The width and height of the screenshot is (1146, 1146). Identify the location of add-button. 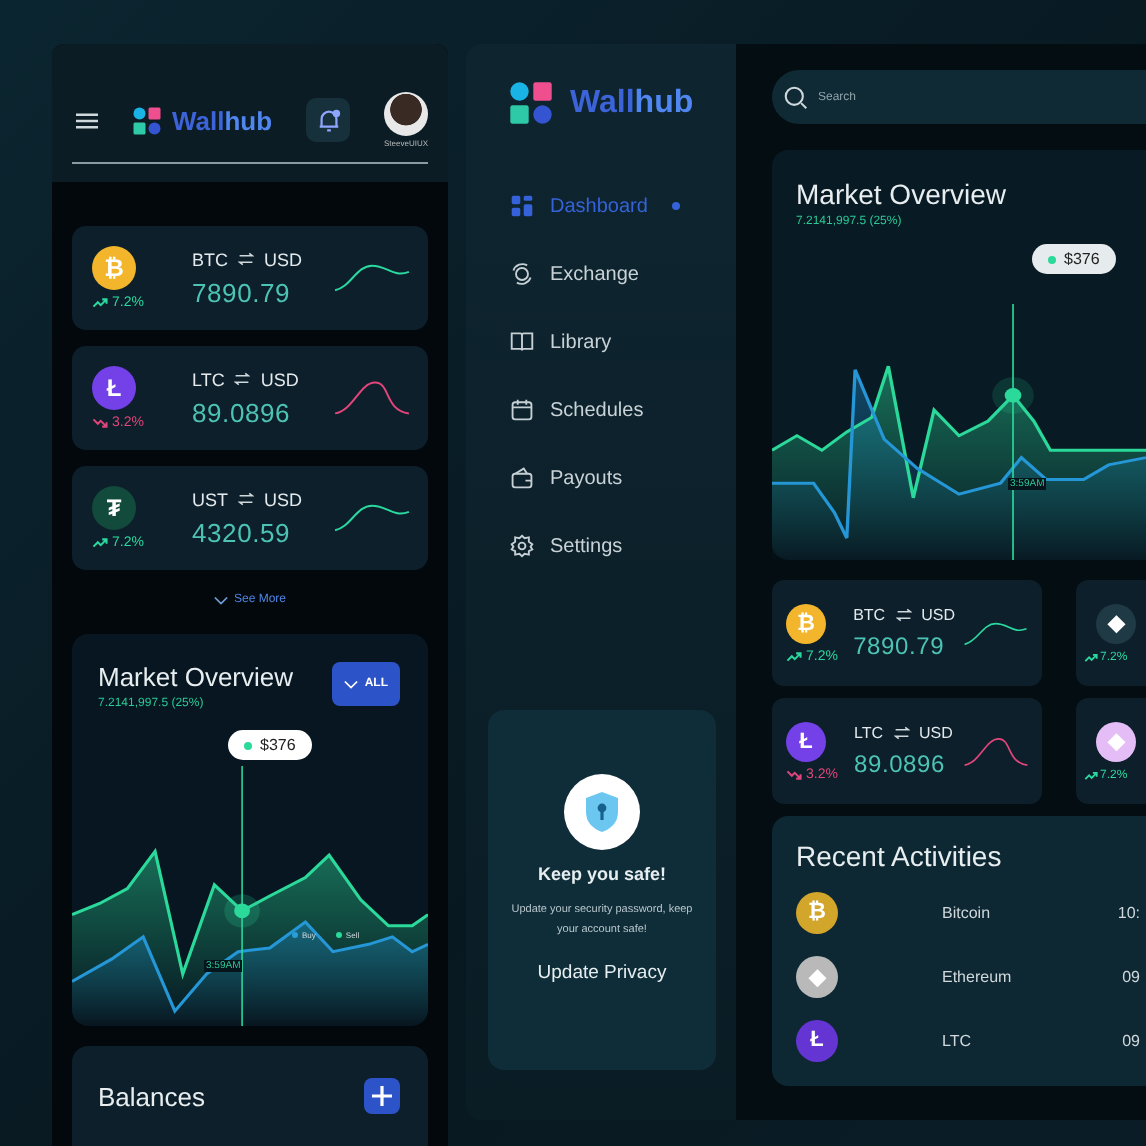
(382, 1096).